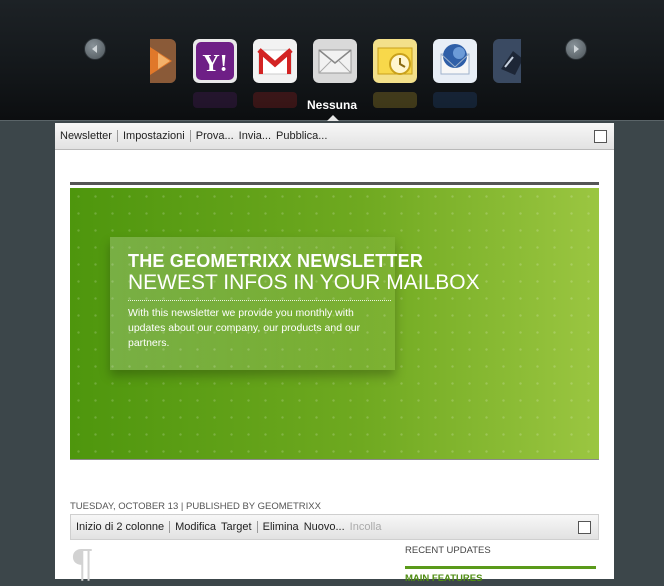  I want to click on selected-client-label: Nessuna, so click(332, 105).